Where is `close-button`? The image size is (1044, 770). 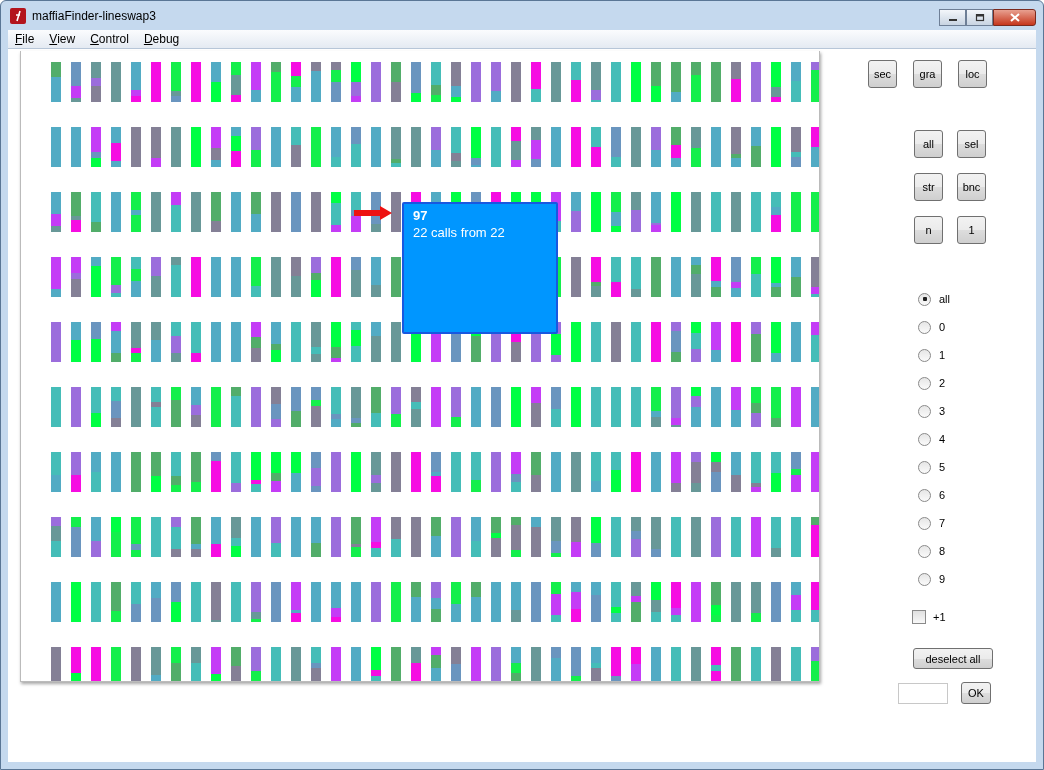 close-button is located at coordinates (1014, 17).